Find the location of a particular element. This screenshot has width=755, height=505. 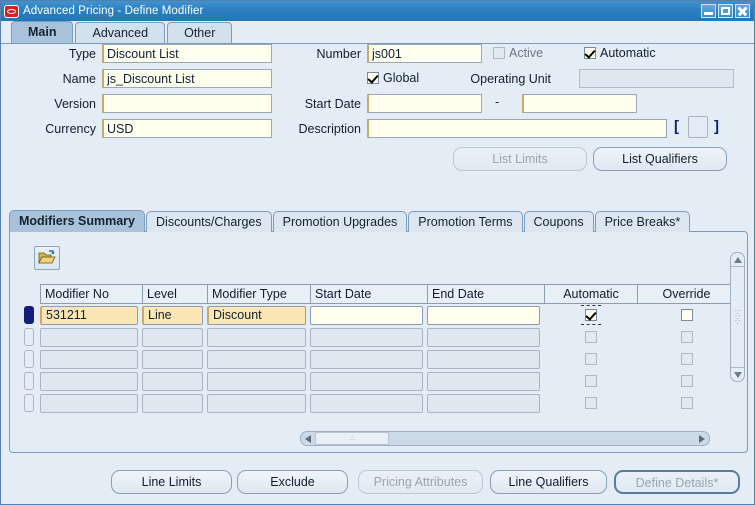

list-qualifiers-button: List Qualifiers is located at coordinates (660, 159).